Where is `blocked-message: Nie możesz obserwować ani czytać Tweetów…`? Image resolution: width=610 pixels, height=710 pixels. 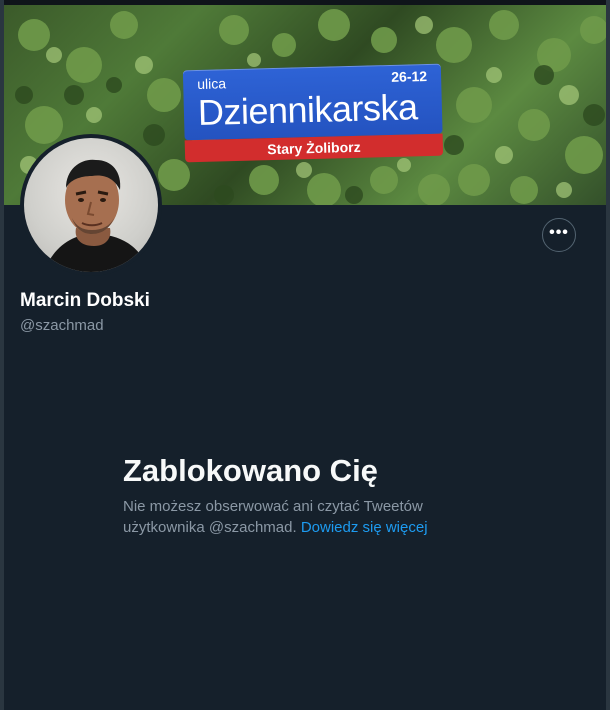
blocked-message: Nie możesz obserwować ani czytać Tweetów… is located at coordinates (293, 517).